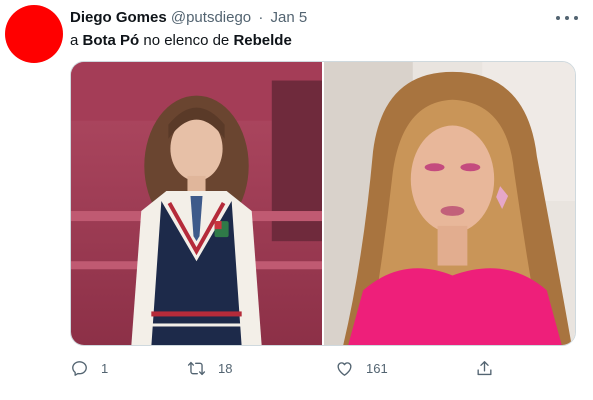 This screenshot has width=593, height=400. Describe the element at coordinates (76, 40) in the screenshot. I see `tweet-text-part: a` at that location.